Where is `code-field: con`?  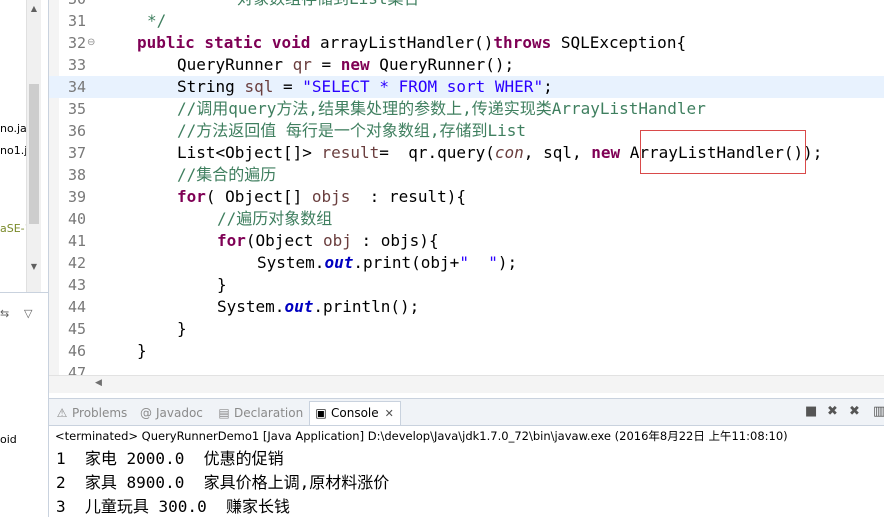 code-field: con is located at coordinates (509, 152).